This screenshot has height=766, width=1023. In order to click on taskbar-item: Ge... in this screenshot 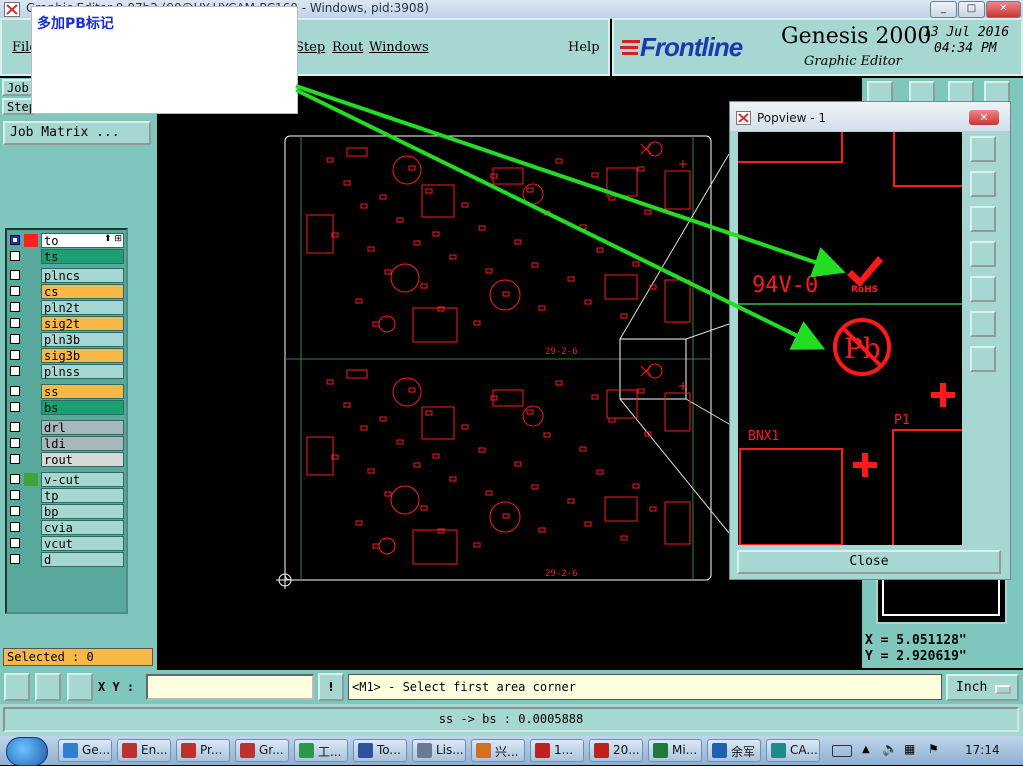, I will do `click(85, 750)`.